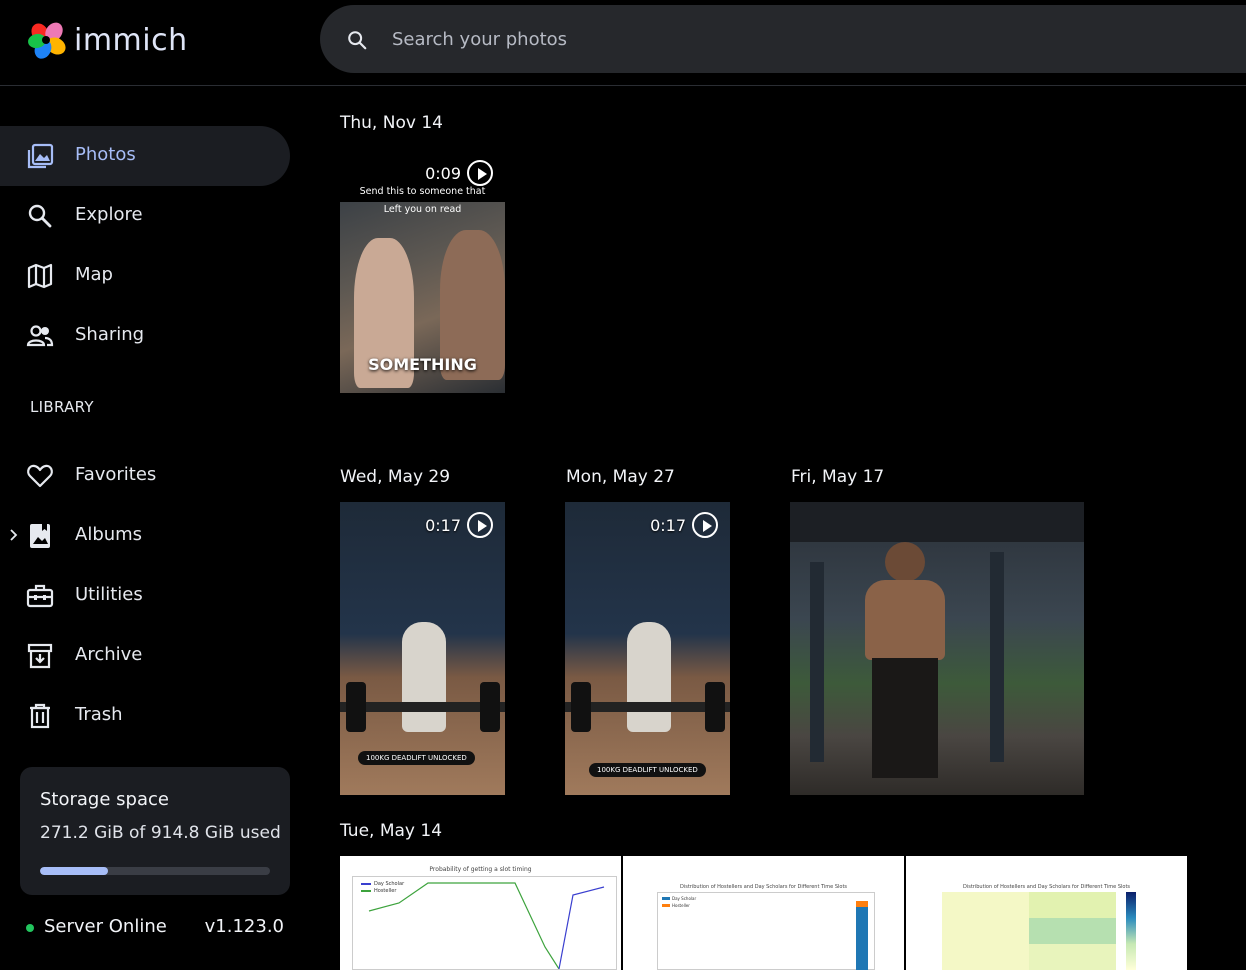  Describe the element at coordinates (131, 40) in the screenshot. I see `app-name: immich` at that location.